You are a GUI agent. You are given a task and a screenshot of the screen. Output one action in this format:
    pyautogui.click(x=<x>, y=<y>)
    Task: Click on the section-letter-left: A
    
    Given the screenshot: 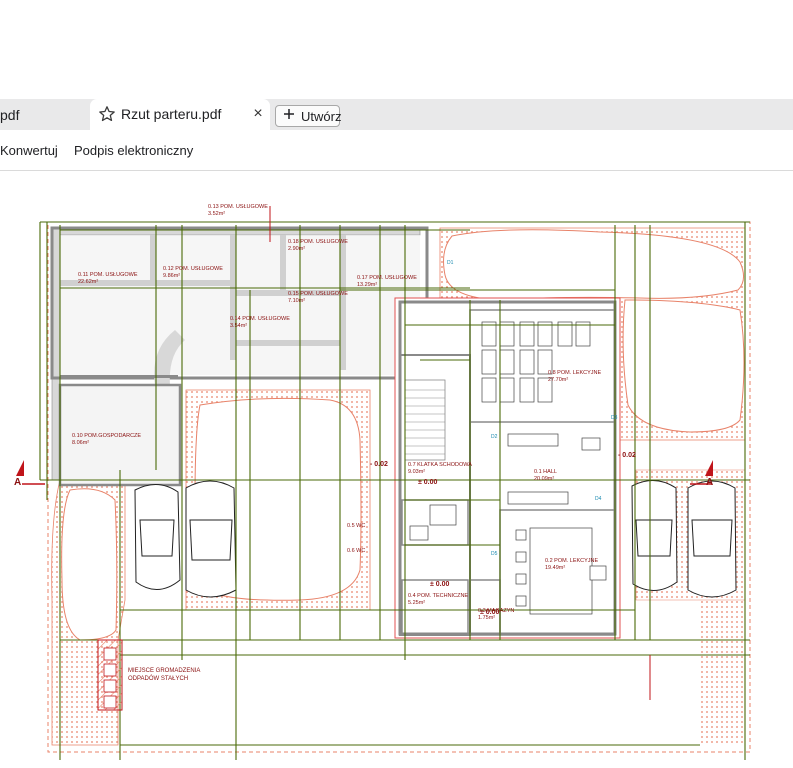 What is the action you would take?
    pyautogui.click(x=17, y=482)
    